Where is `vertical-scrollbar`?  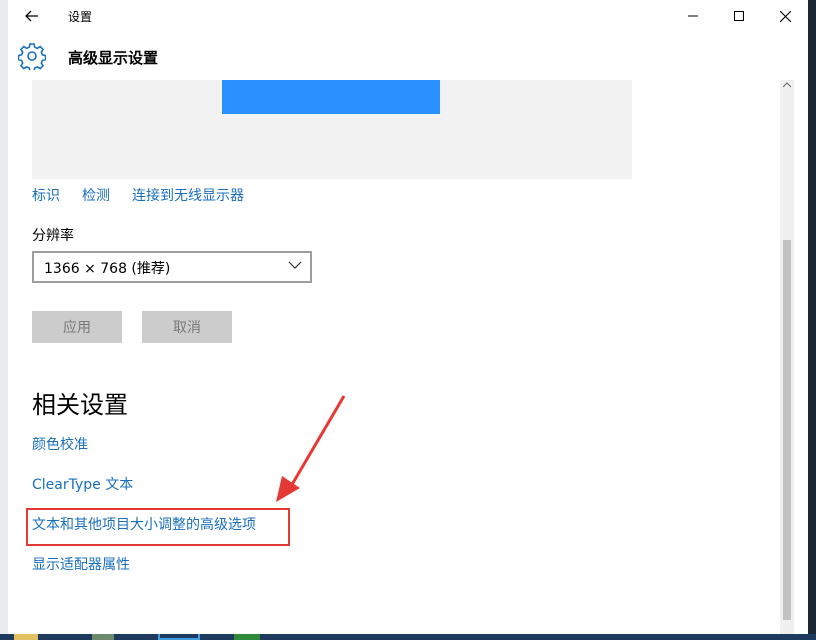 vertical-scrollbar is located at coordinates (787, 357).